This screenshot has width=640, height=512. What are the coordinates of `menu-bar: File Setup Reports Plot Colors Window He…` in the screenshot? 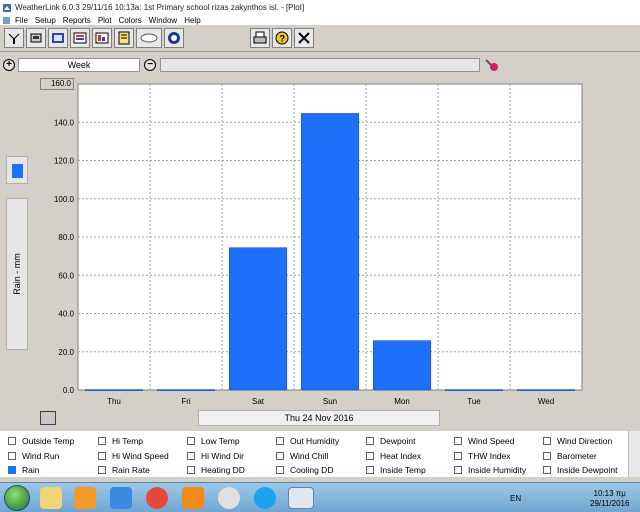 It's located at (320, 20).